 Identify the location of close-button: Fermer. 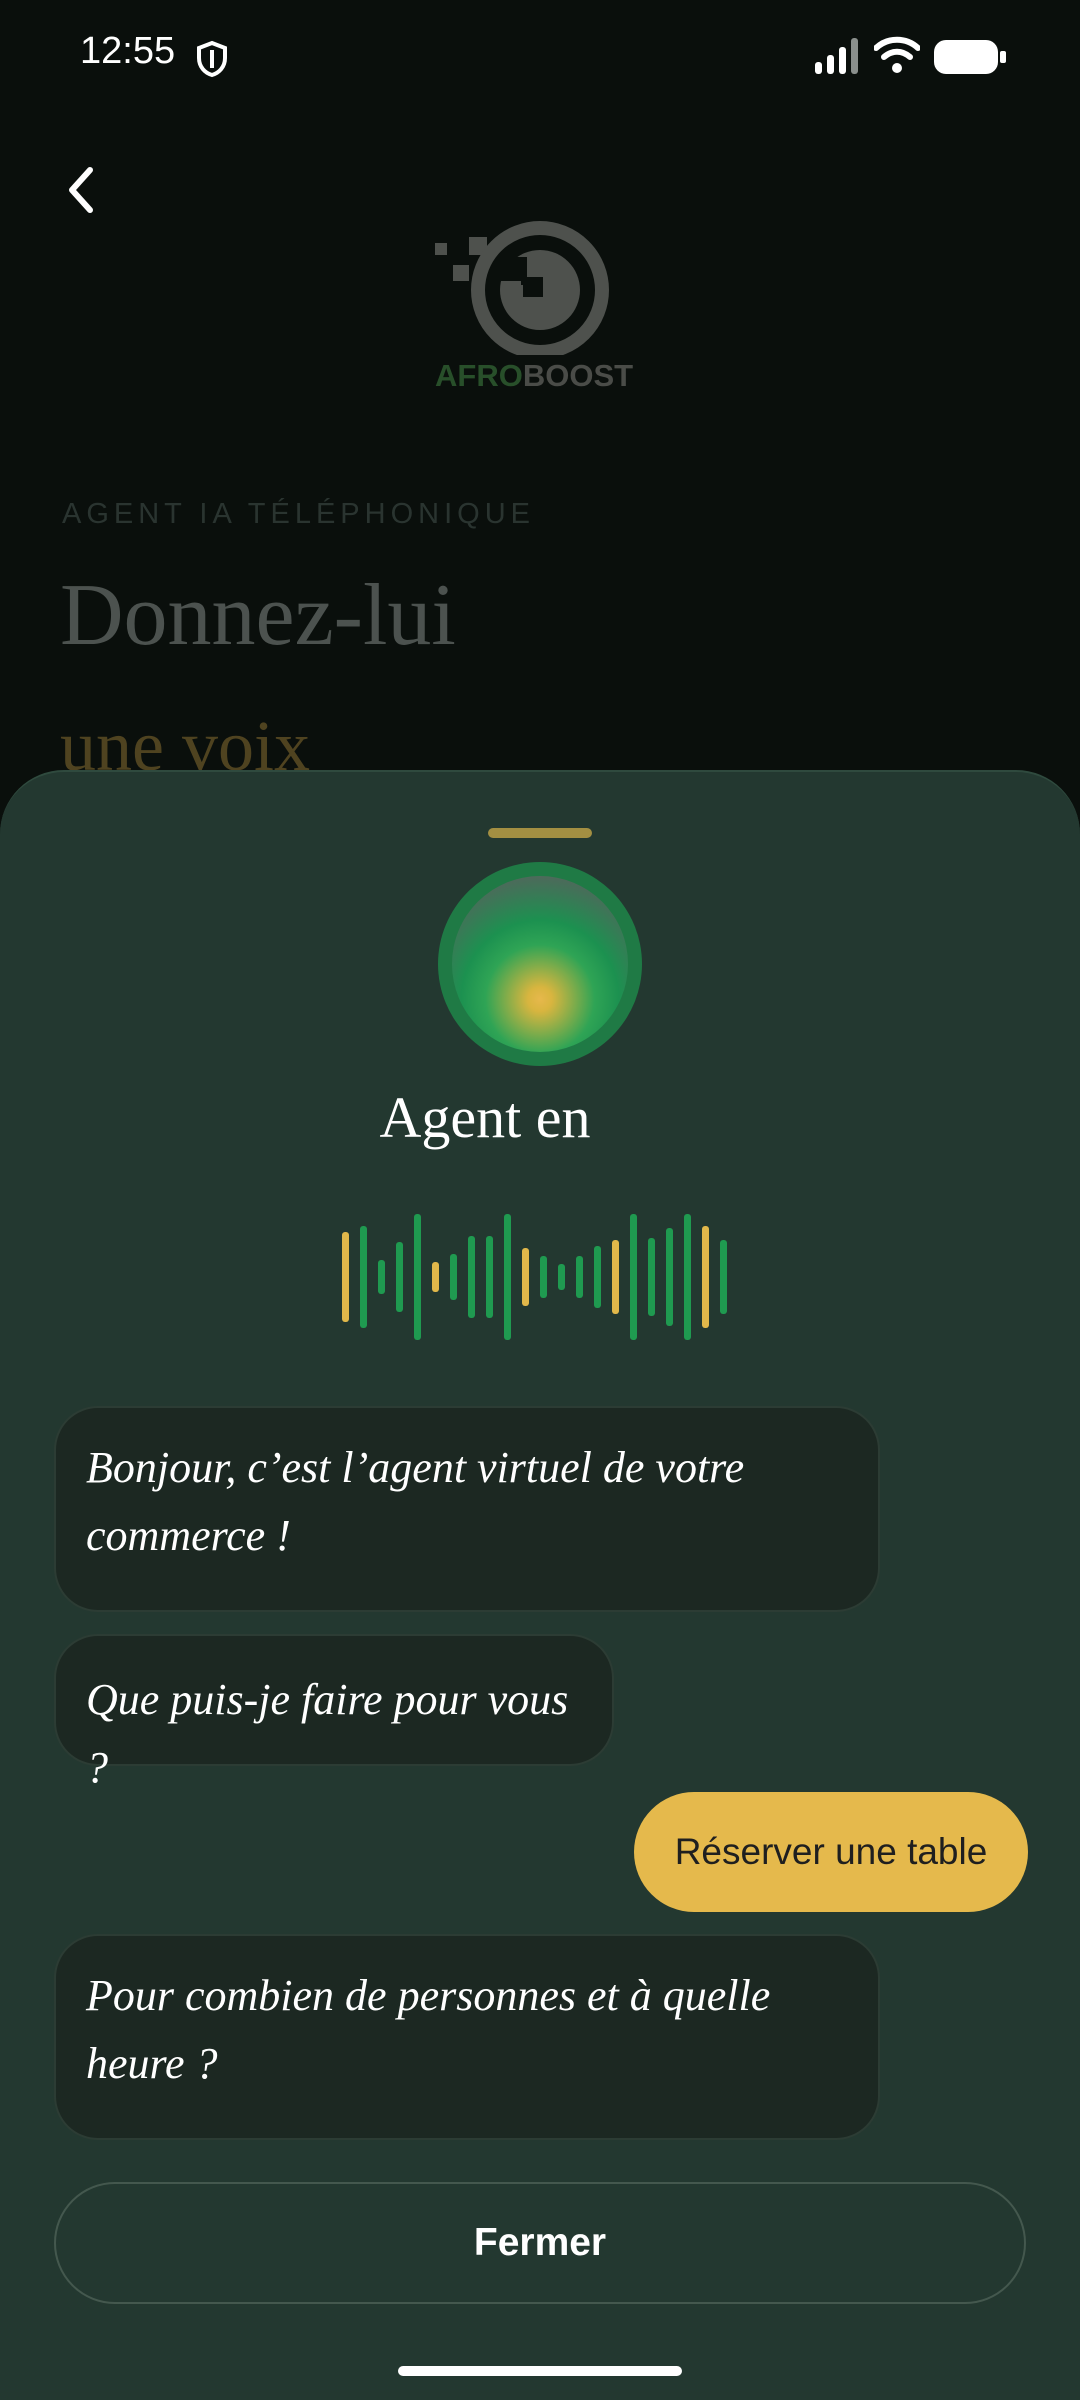
(540, 2243).